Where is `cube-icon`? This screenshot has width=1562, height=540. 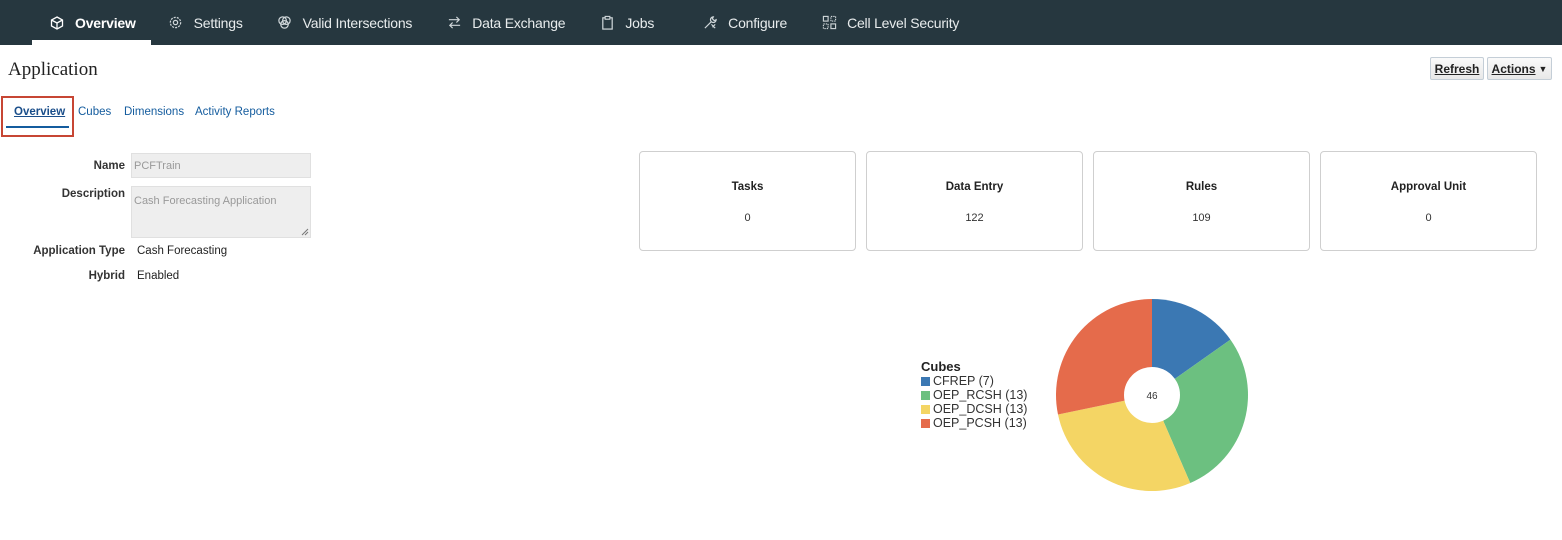 cube-icon is located at coordinates (57, 23).